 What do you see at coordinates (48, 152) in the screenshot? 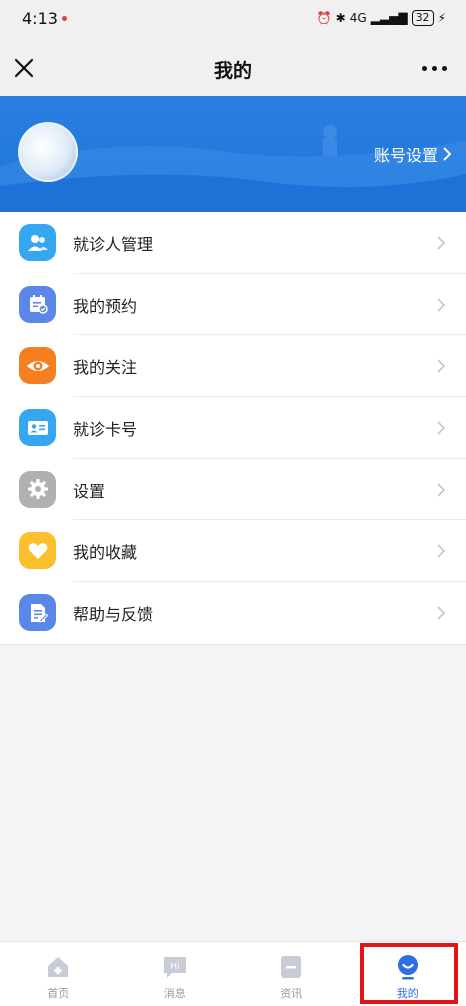
I see `avatar` at bounding box center [48, 152].